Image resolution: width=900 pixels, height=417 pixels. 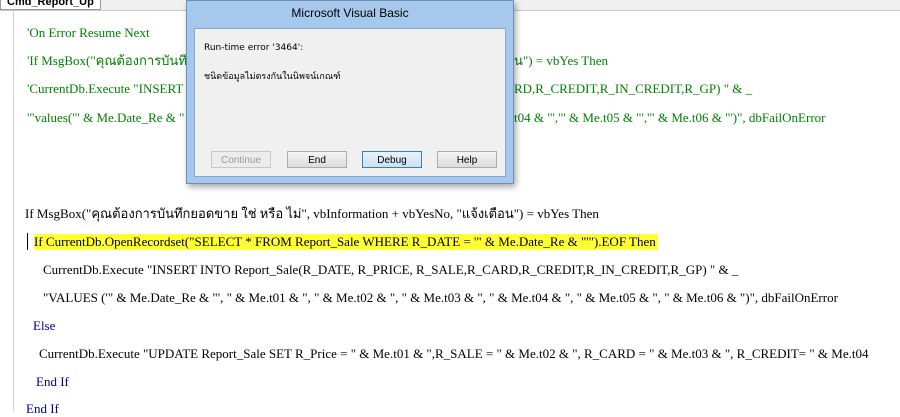 What do you see at coordinates (105, 88) in the screenshot?
I see `code-line-3: 'CurrentDb.Execute "INSERT` at bounding box center [105, 88].